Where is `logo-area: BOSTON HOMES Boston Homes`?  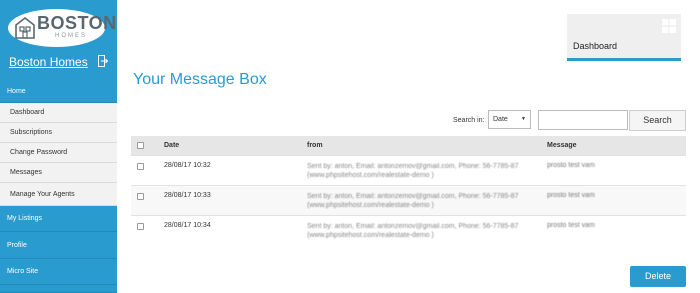
logo-area: BOSTON HOMES Boston Homes is located at coordinates (58, 40).